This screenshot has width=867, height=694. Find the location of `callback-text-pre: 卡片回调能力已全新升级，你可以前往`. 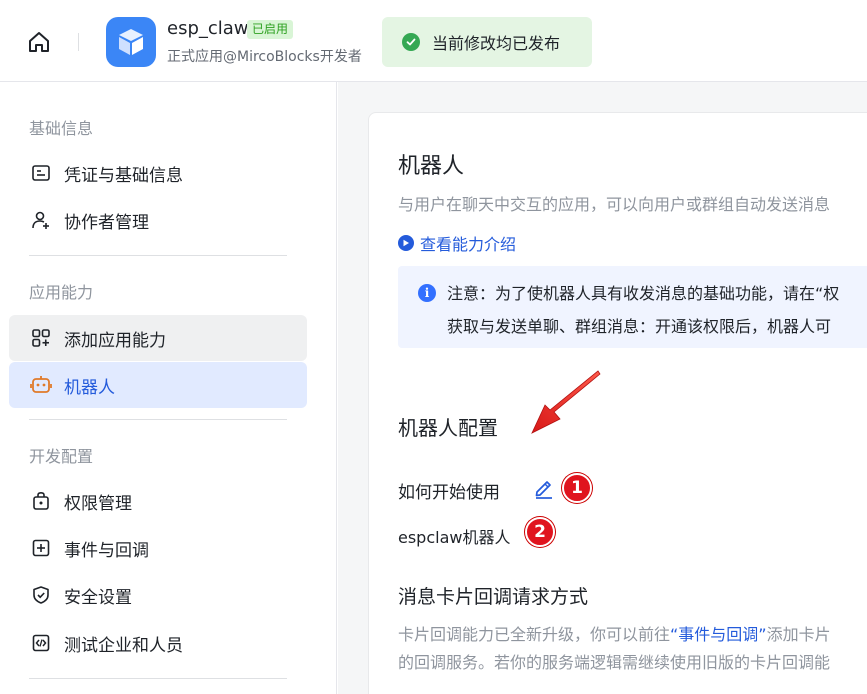

callback-text-pre: 卡片回调能力已全新升级，你可以前往 is located at coordinates (534, 634).